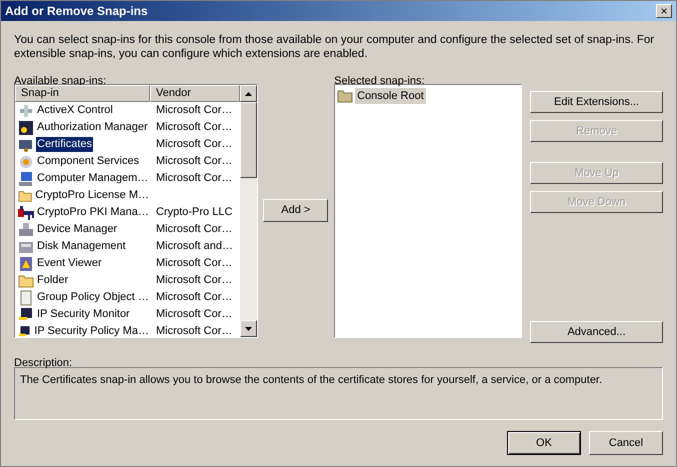 The width and height of the screenshot is (677, 467). I want to click on snapin-name: Device Manager, so click(77, 229).